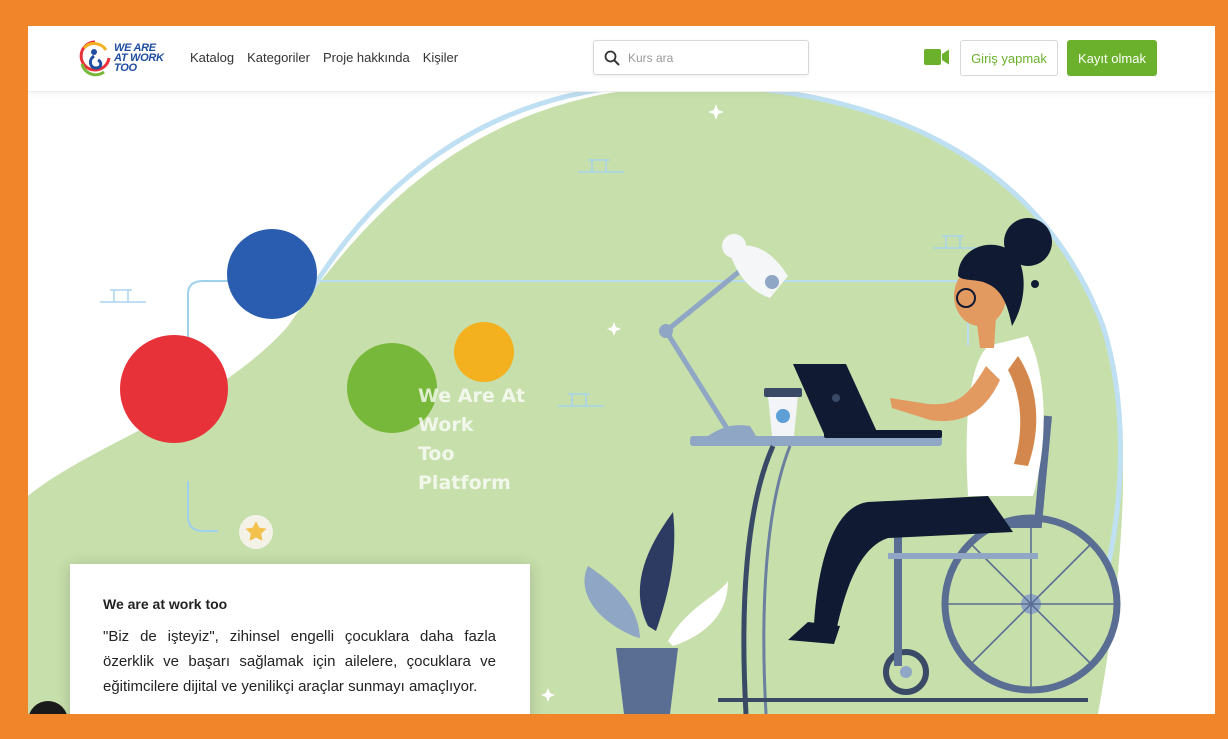 The height and width of the screenshot is (739, 1228). I want to click on plant-pot, so click(647, 681).